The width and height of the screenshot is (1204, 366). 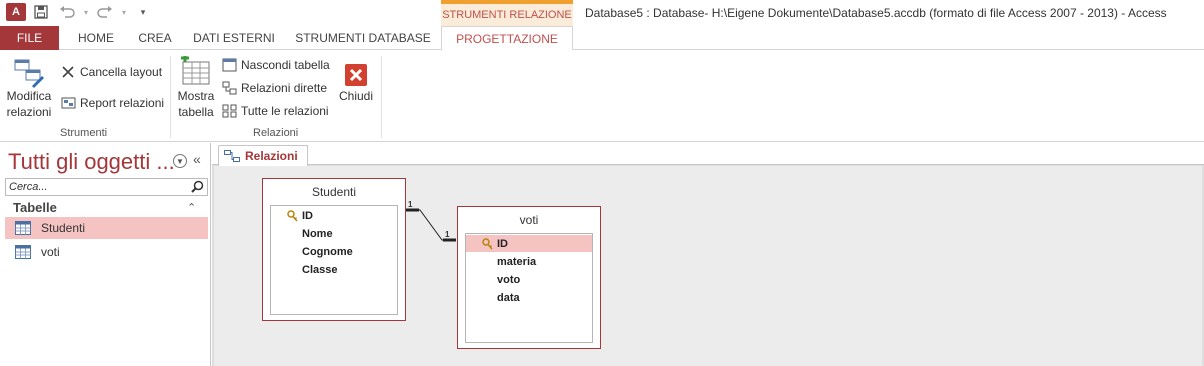 I want to click on mostra-tabella-button: Mostra tabella, so click(x=196, y=88).